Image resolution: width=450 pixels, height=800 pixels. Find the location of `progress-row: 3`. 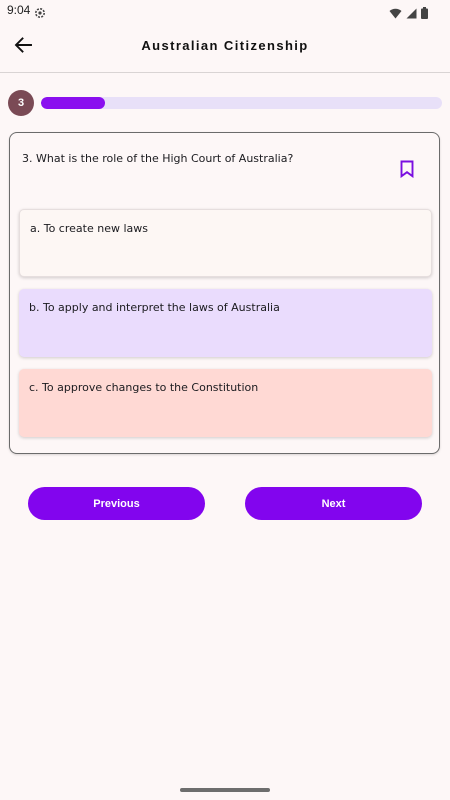

progress-row: 3 is located at coordinates (225, 103).